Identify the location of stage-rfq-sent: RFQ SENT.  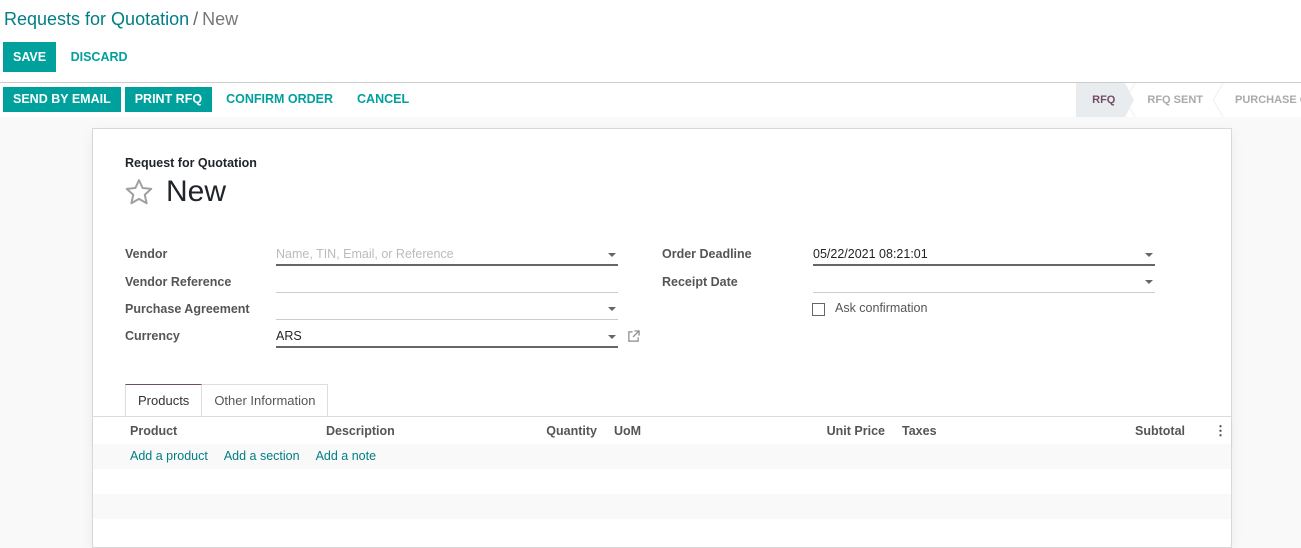
(1169, 100).